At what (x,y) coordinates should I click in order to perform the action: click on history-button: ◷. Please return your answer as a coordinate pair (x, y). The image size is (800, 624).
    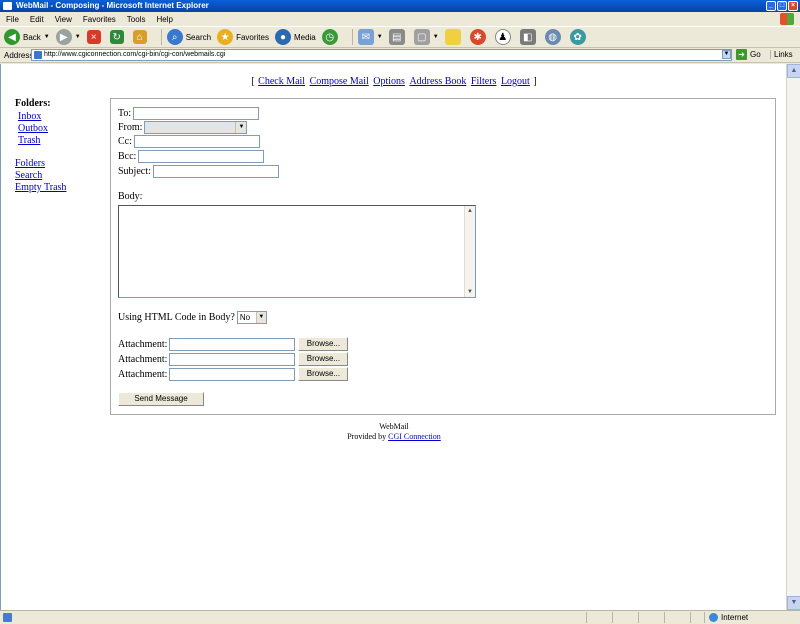
    Looking at the image, I should click on (331, 37).